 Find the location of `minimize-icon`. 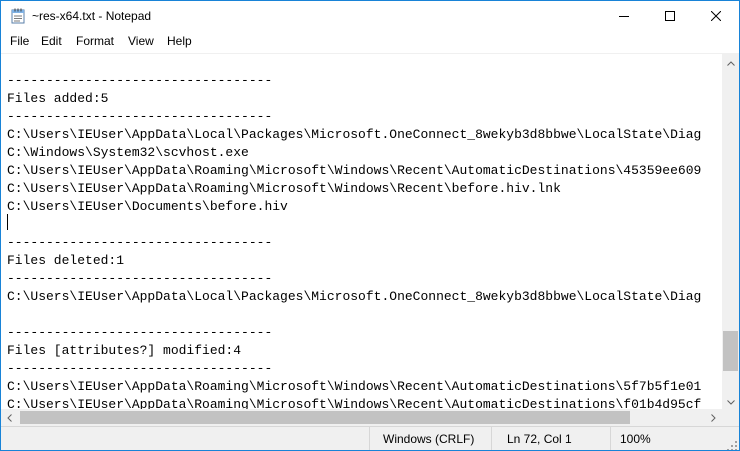

minimize-icon is located at coordinates (624, 16).